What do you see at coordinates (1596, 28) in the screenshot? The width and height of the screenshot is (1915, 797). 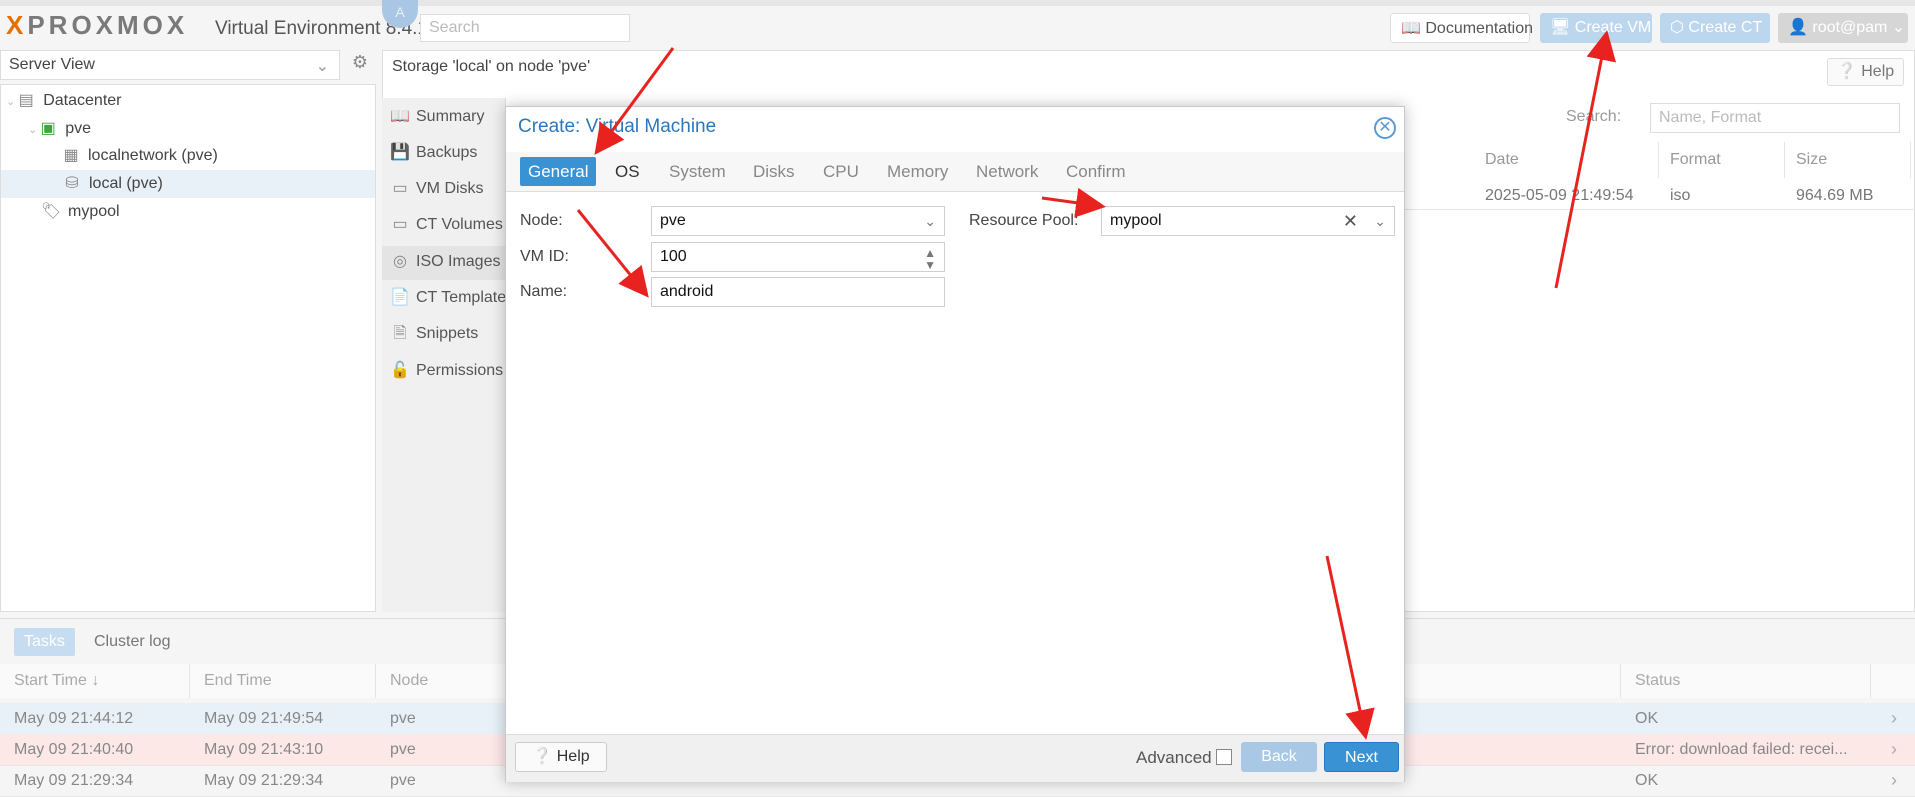 I see `create-vm-button: 🖥 Create VM` at bounding box center [1596, 28].